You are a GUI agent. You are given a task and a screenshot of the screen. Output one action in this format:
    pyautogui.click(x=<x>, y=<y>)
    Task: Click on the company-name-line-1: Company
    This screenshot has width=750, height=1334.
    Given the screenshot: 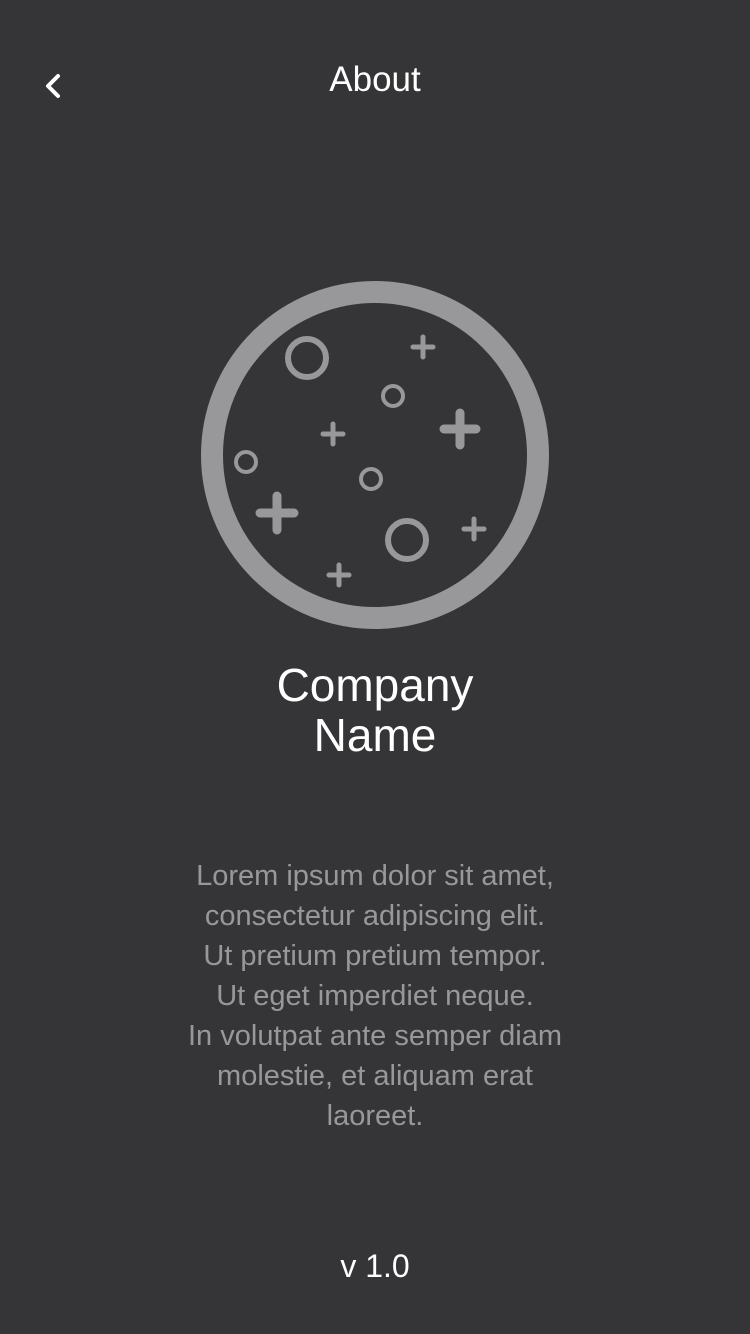 What is the action you would take?
    pyautogui.click(x=375, y=685)
    